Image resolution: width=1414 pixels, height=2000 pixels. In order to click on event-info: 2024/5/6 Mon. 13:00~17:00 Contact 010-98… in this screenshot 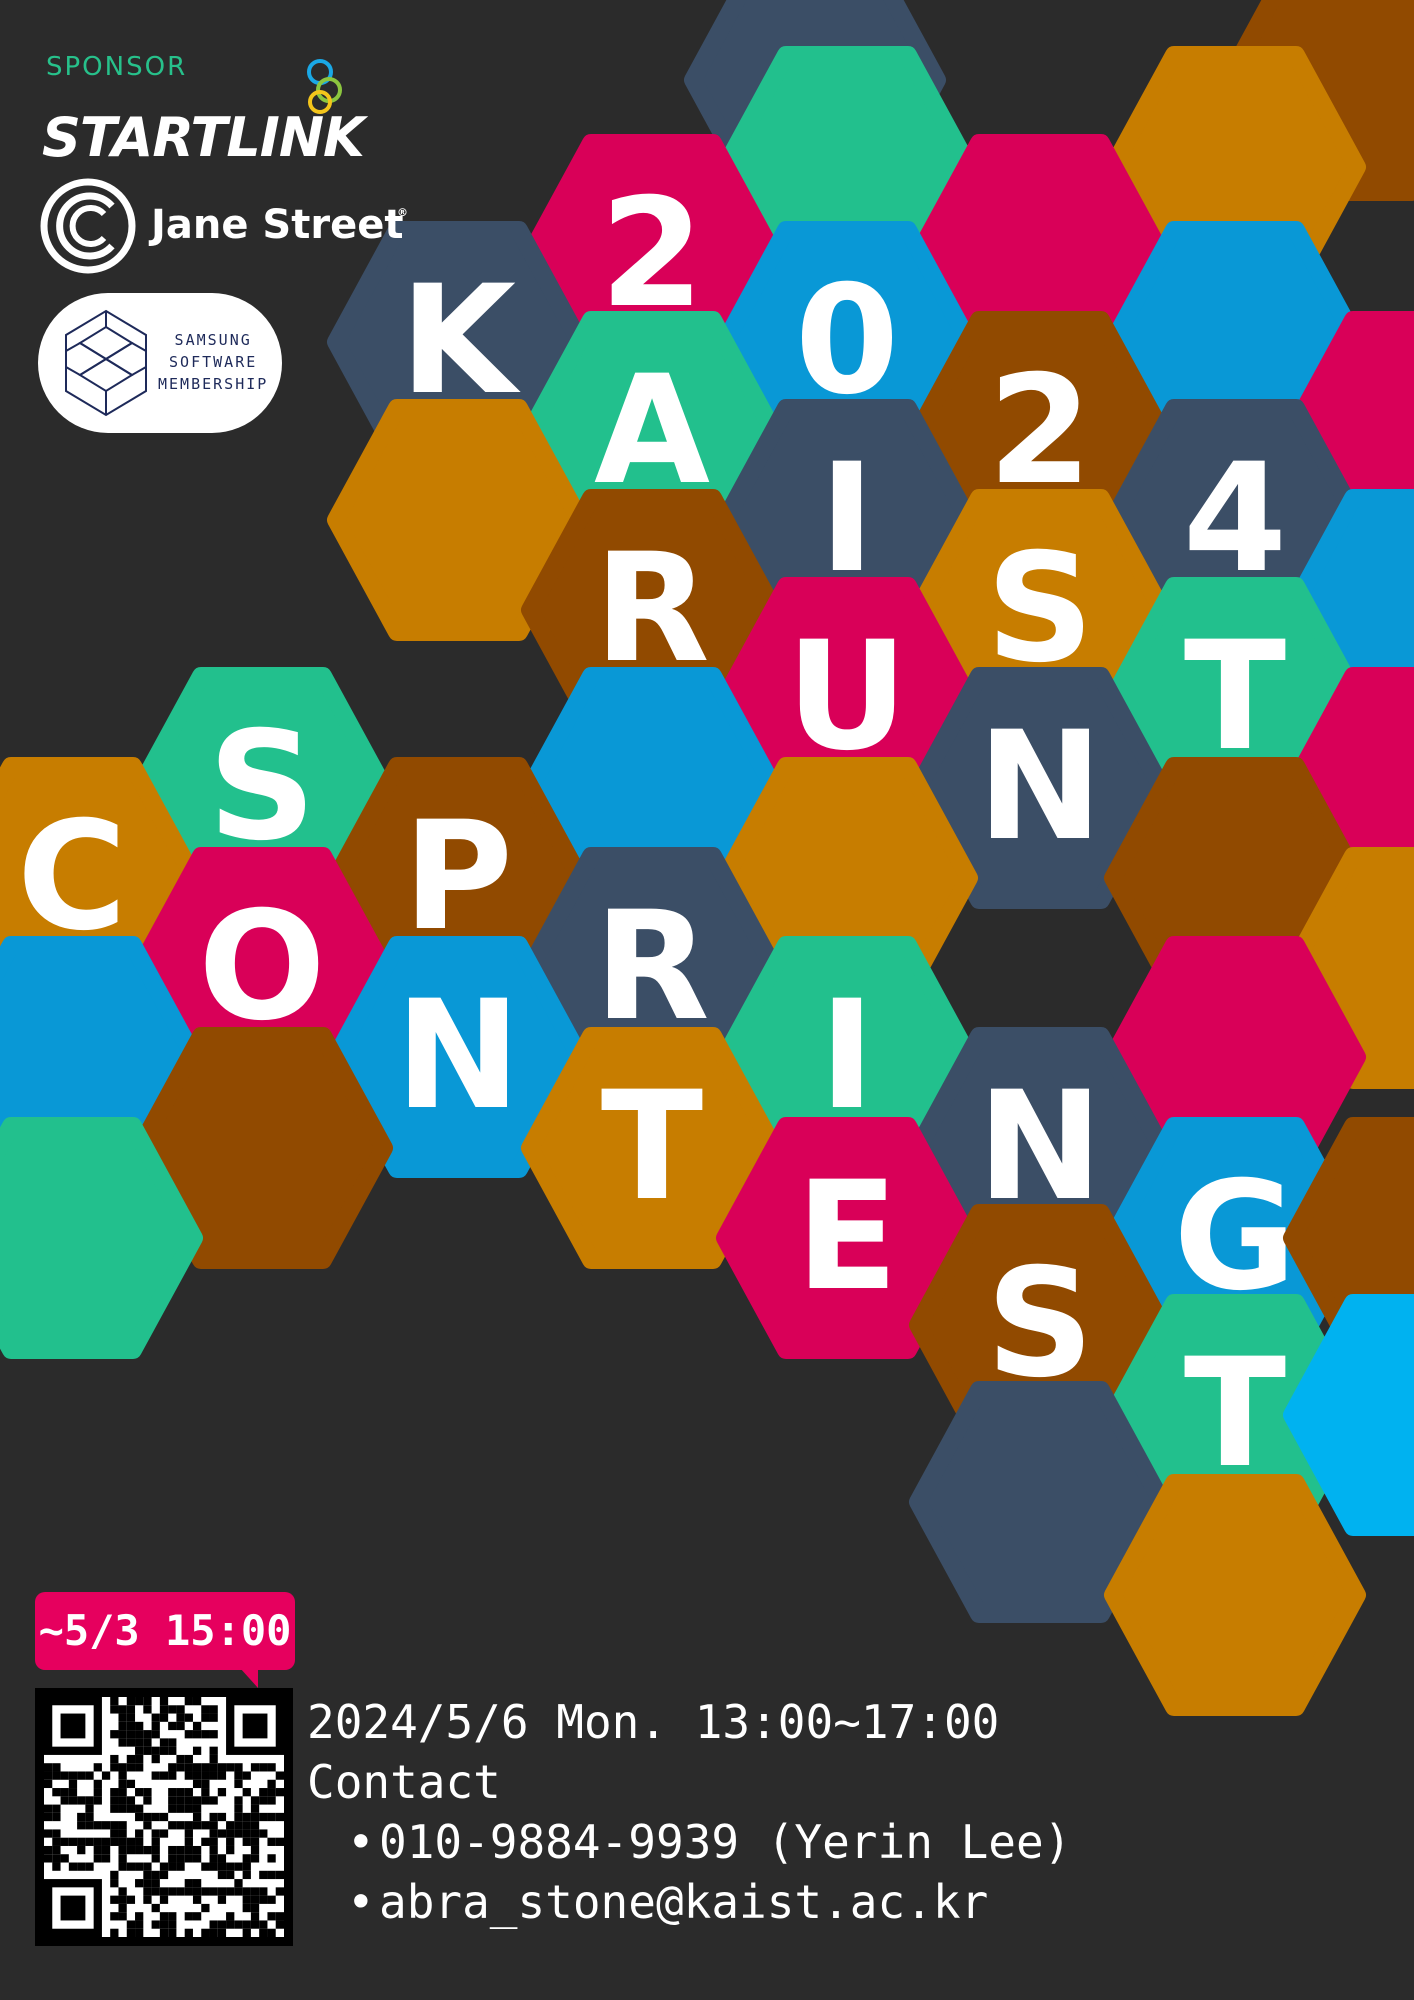, I will do `click(689, 1812)`.